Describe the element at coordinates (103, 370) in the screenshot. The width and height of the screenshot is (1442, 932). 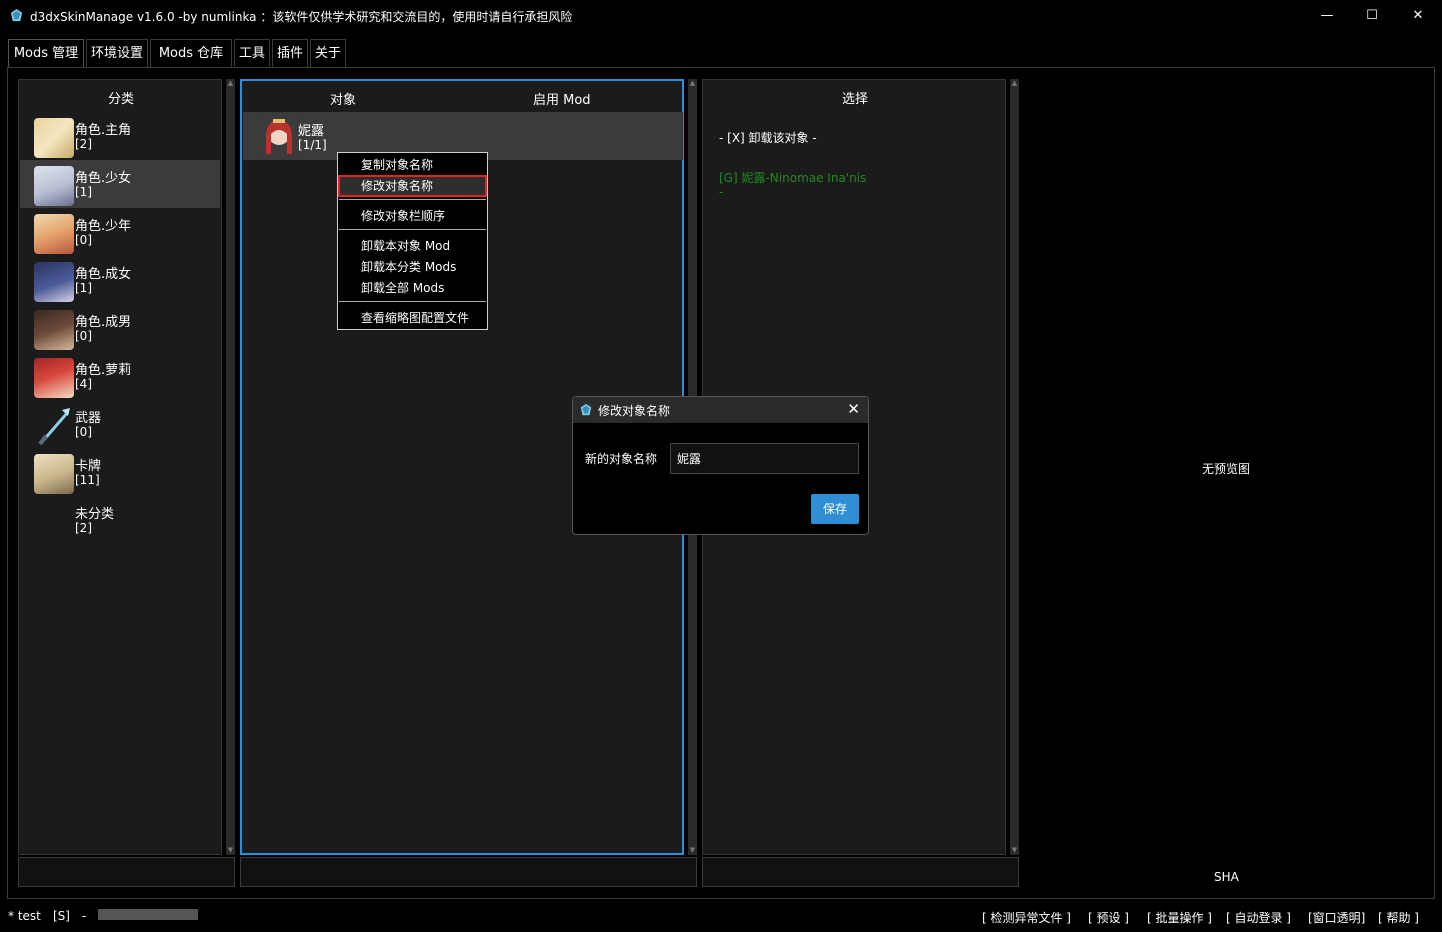
I see `category-name: 角色.萝莉` at that location.